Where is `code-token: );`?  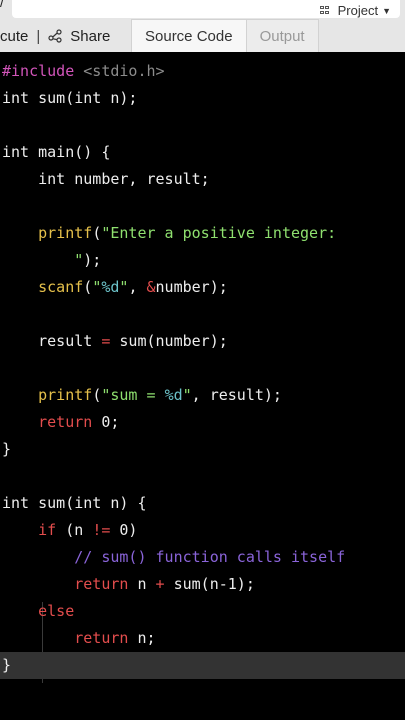
code-token: ); is located at coordinates (92, 260).